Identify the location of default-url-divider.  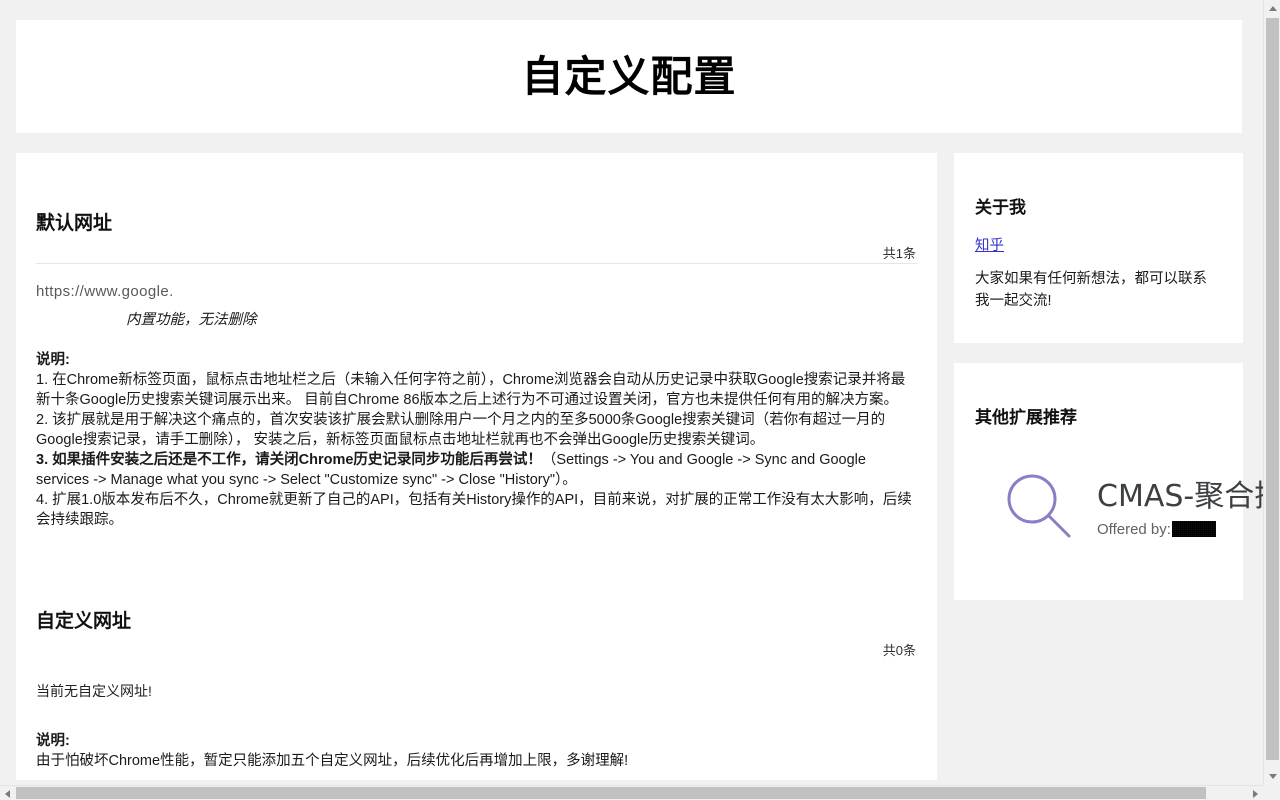
(476, 263).